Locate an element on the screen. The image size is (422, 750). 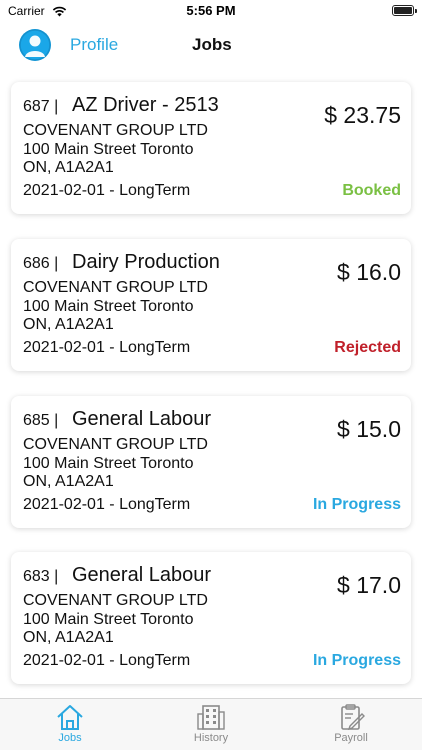
job-id: 687 | is located at coordinates (41, 106).